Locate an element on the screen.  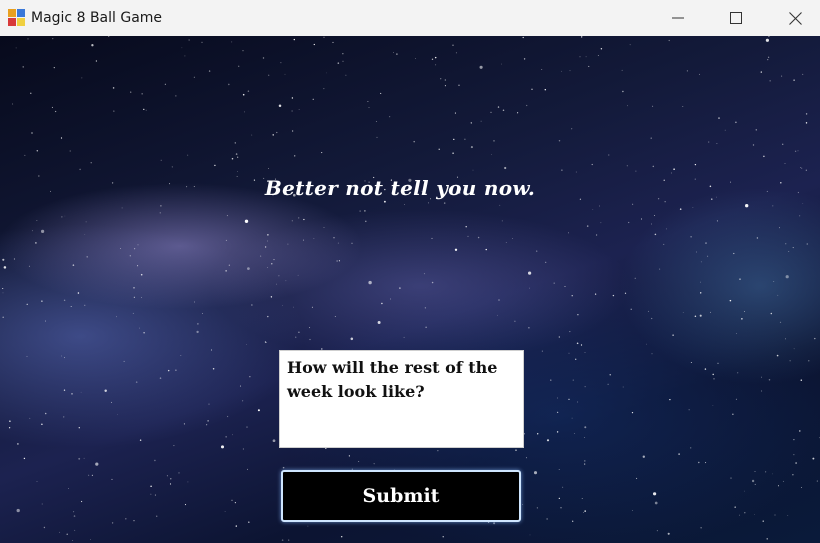
close-button is located at coordinates (793, 18).